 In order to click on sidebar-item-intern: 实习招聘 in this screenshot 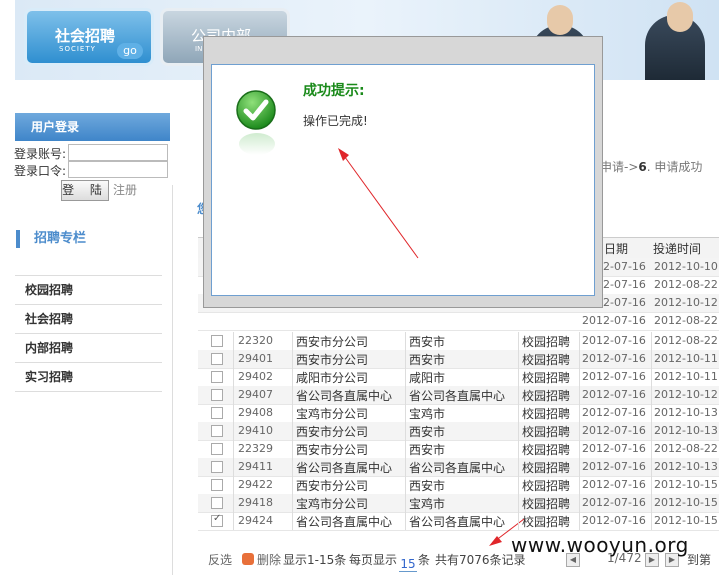, I will do `click(88, 377)`.